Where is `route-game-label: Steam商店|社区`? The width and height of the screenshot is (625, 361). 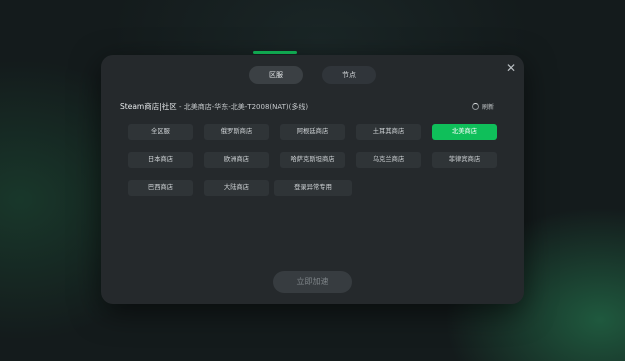 route-game-label: Steam商店|社区 is located at coordinates (148, 106).